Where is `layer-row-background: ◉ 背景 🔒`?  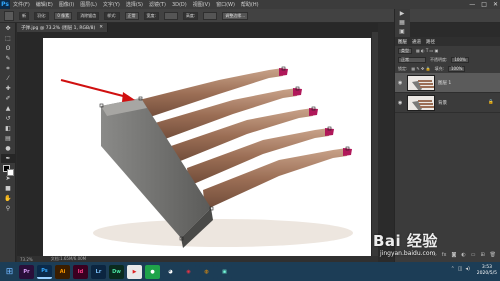
layer-row-background: ◉ 背景 🔒 is located at coordinates (447, 103).